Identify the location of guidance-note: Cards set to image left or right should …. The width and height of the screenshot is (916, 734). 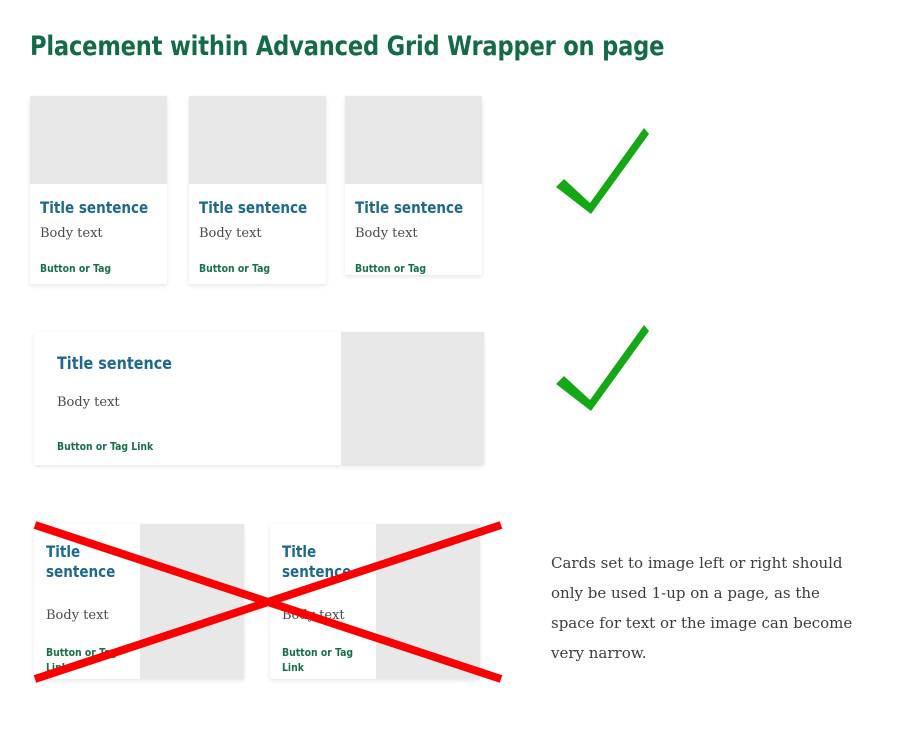
(702, 608).